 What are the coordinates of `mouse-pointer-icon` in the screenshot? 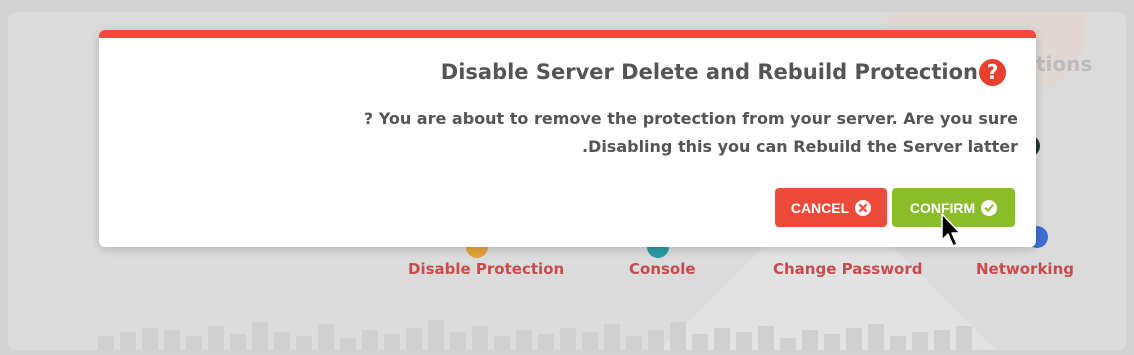 It's located at (951, 230).